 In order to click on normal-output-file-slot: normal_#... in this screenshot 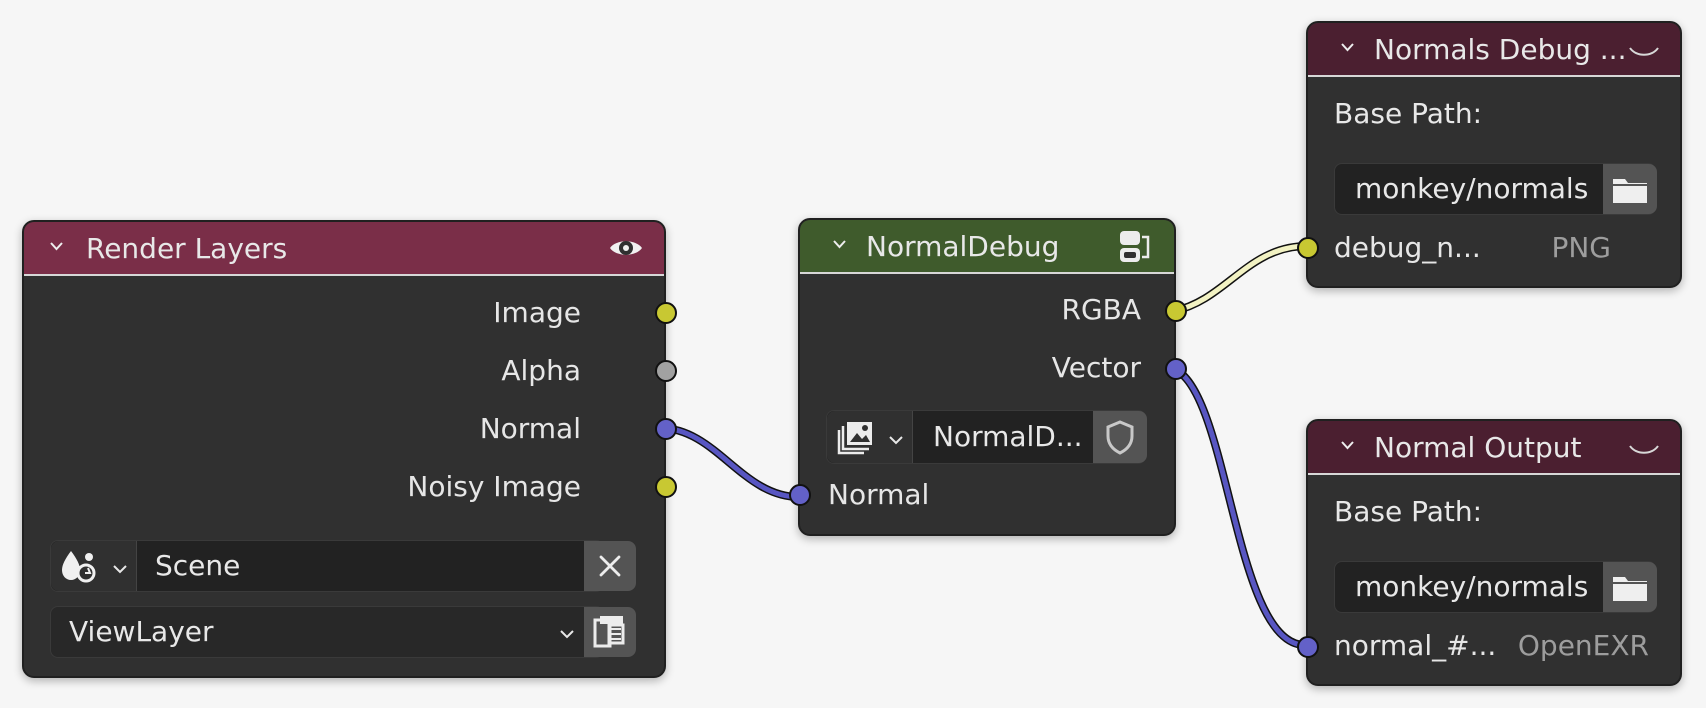, I will do `click(1415, 646)`.